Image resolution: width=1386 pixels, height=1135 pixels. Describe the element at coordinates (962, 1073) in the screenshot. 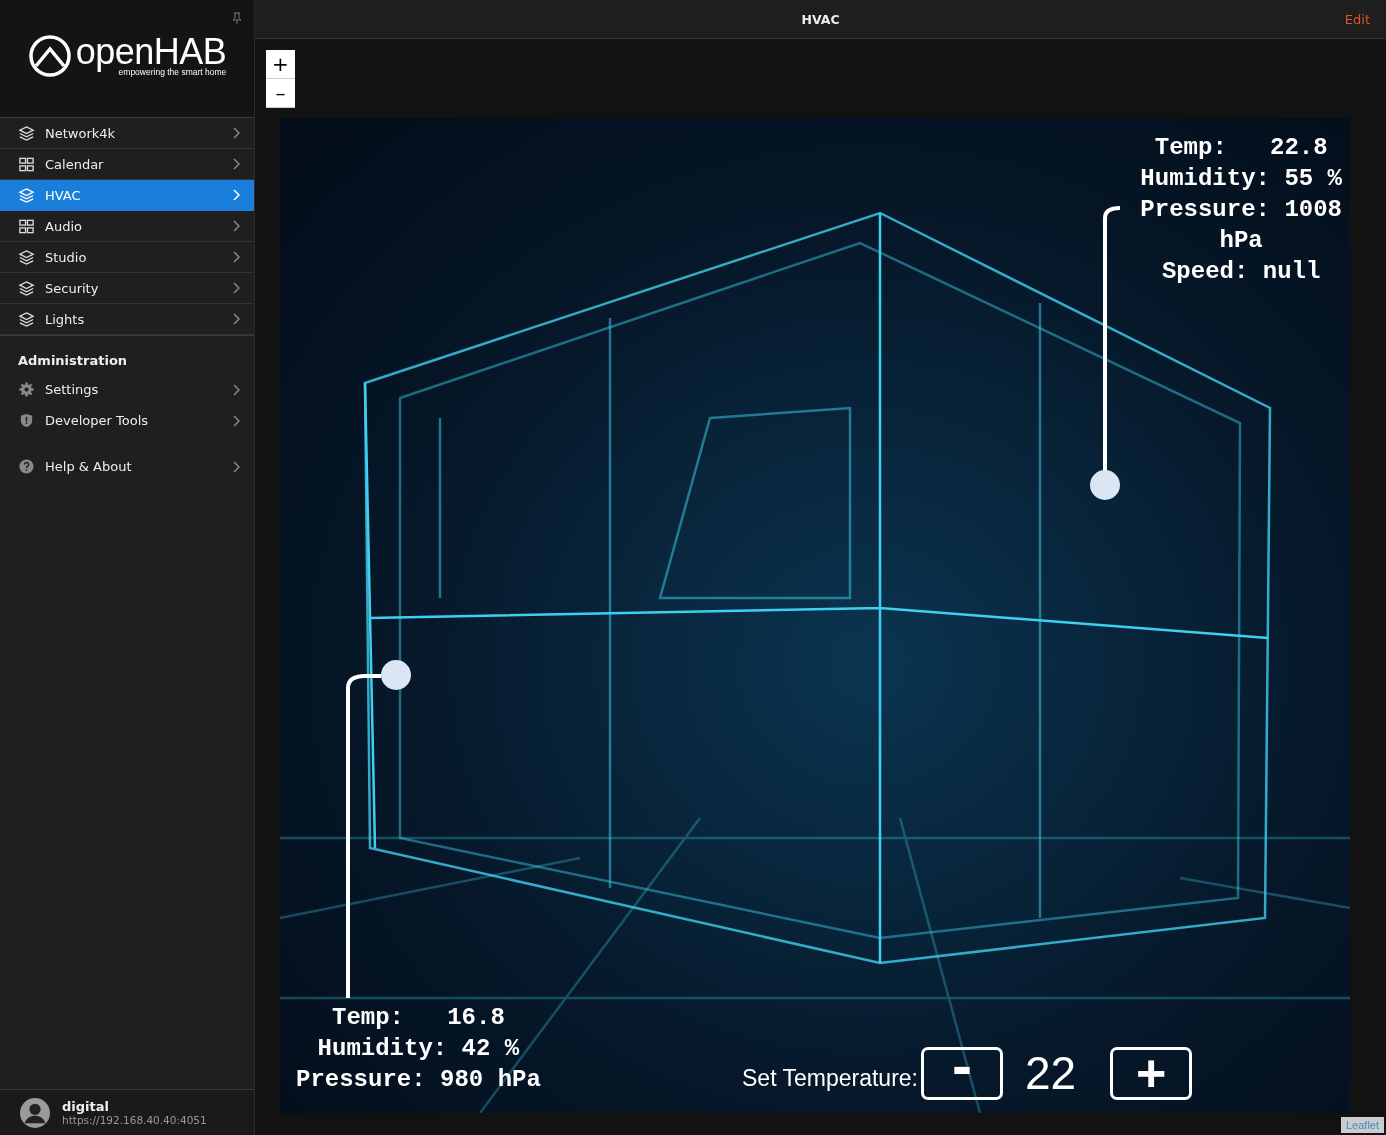

I see `decrease-button: -` at that location.